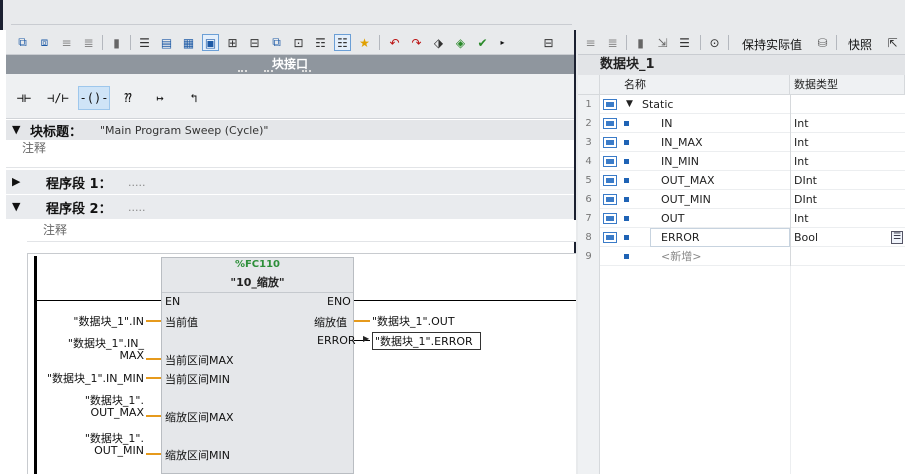 This screenshot has width=905, height=474. Describe the element at coordinates (741, 142) in the screenshot. I see `table-row: 3 IN_MAX Int` at that location.